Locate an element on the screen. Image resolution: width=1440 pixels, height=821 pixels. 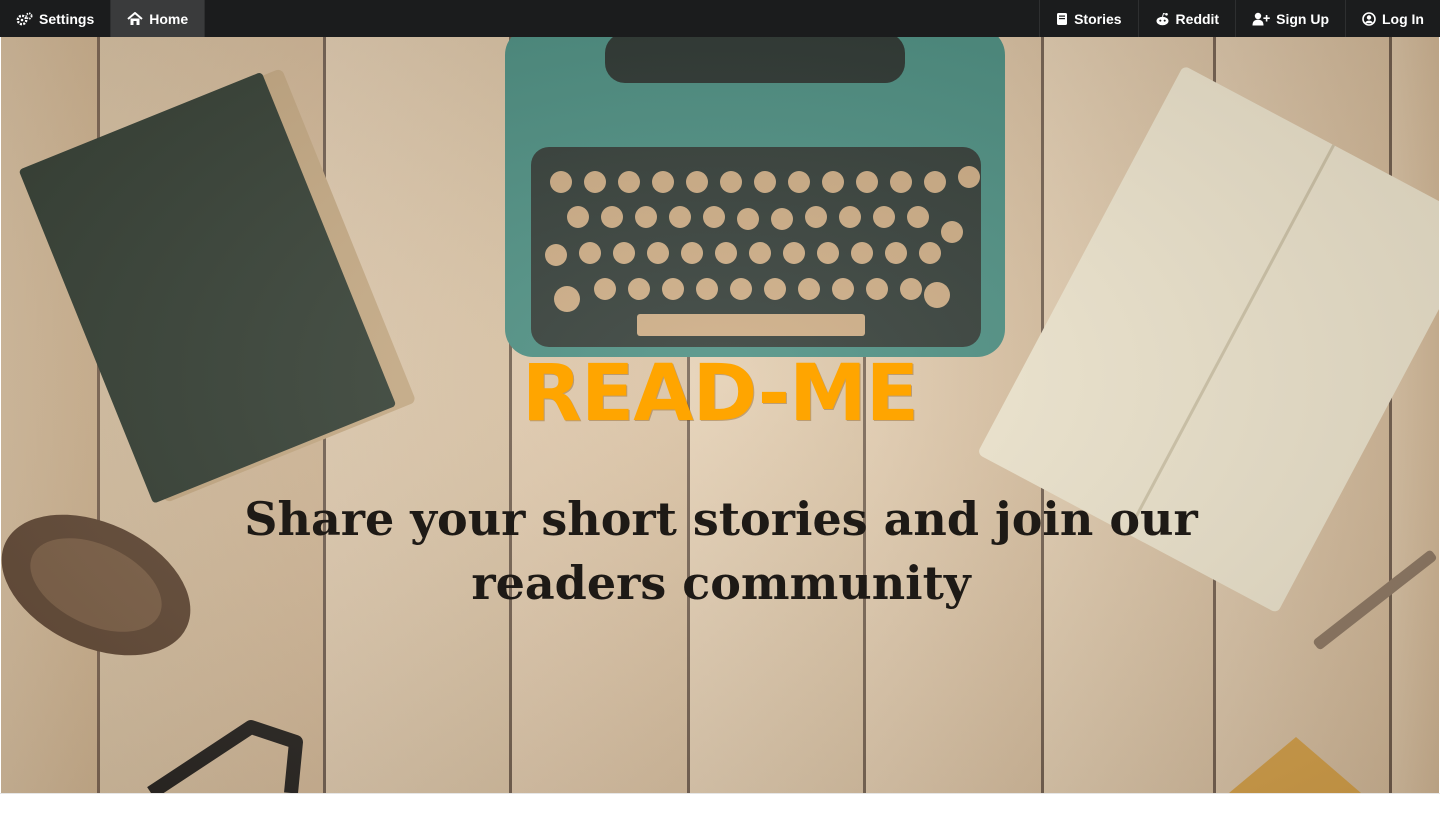
user-circle-icon is located at coordinates (1369, 18).